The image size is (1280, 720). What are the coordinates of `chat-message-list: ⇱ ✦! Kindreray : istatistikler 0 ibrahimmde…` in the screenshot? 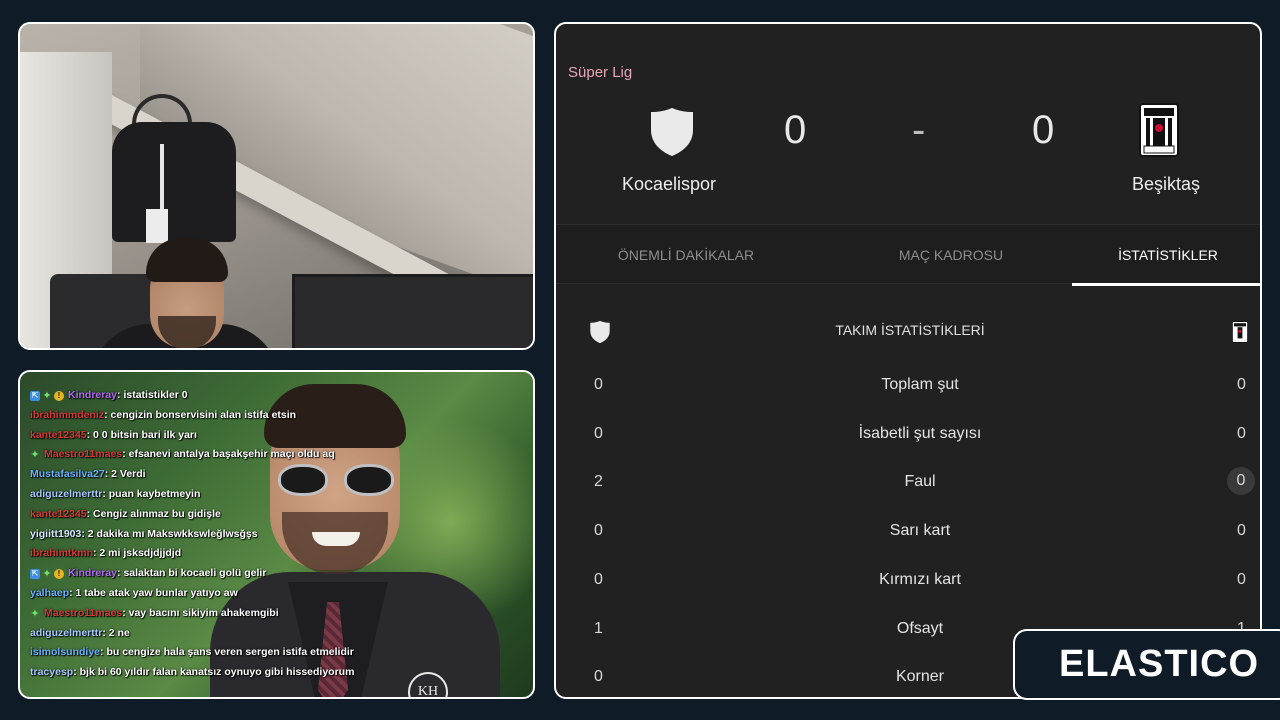 It's located at (240, 528).